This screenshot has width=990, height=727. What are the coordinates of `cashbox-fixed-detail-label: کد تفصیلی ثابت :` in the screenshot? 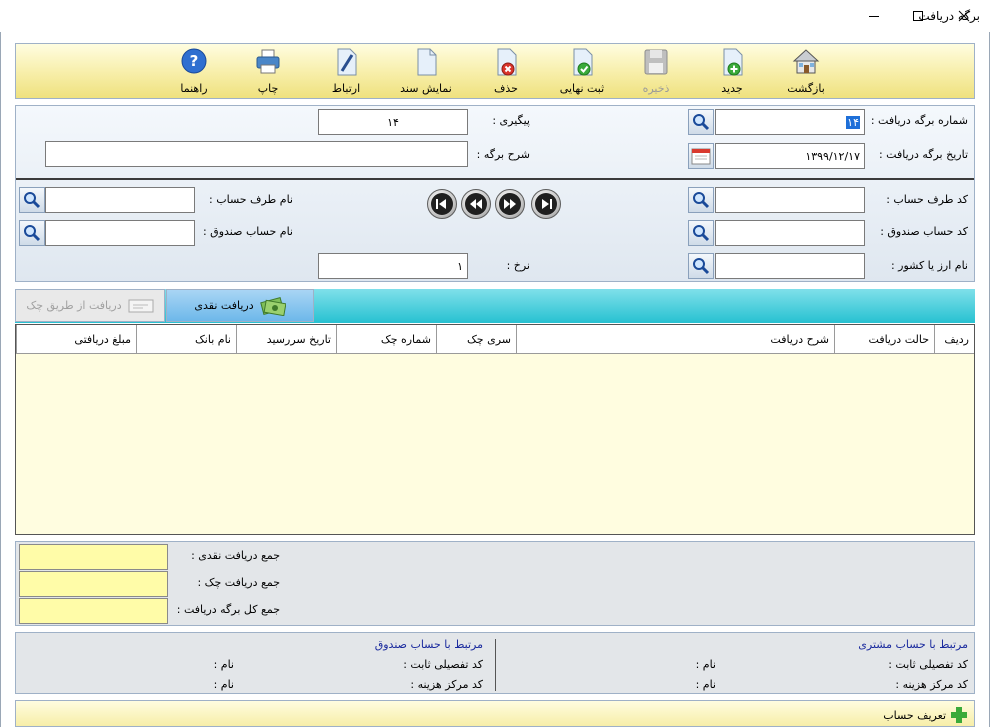 It's located at (443, 664).